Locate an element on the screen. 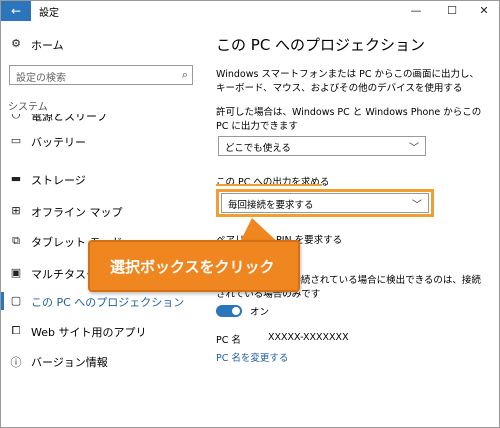 The height and width of the screenshot is (428, 500). sidebar-item-label: 電源とスリープ is located at coordinates (69, 118).